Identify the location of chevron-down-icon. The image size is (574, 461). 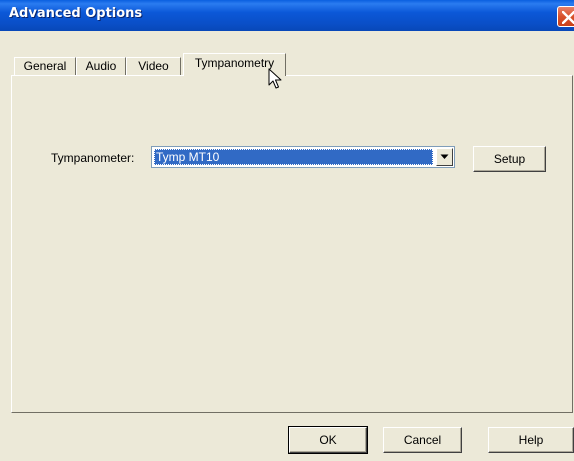
(444, 156).